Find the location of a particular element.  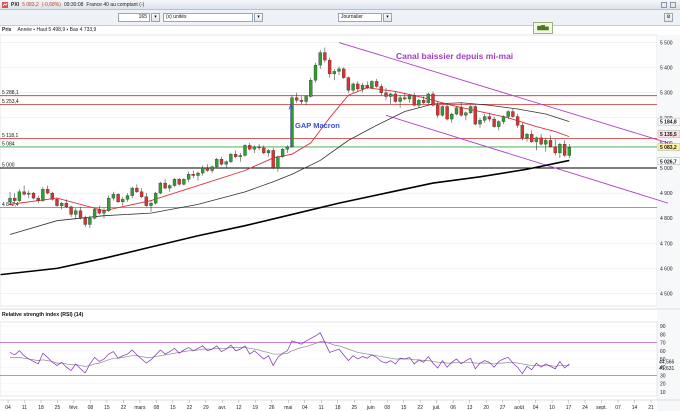

price-tag: 5 083,2 is located at coordinates (668, 147).